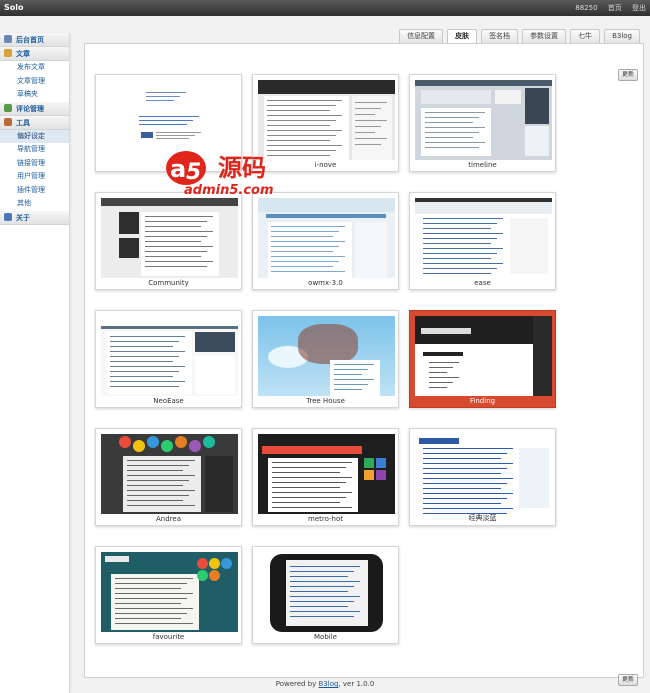 Image resolution: width=650 pixels, height=693 pixels. I want to click on refresh-button-top: 更新, so click(628, 75).